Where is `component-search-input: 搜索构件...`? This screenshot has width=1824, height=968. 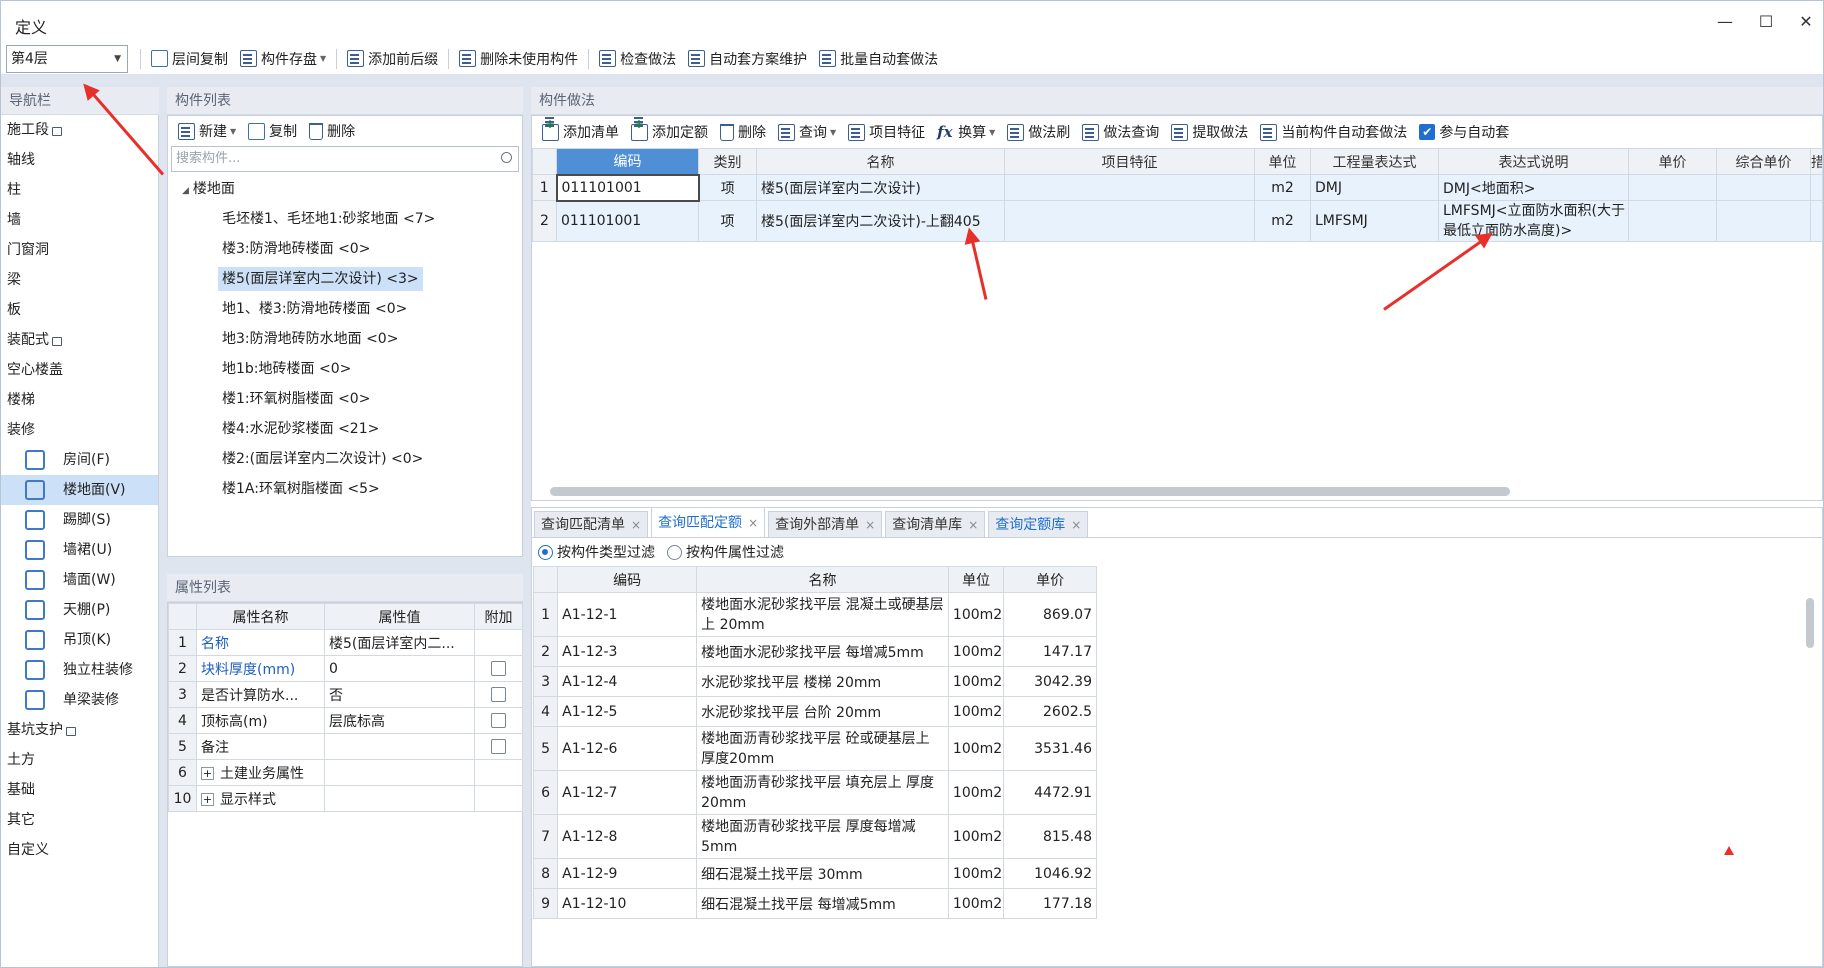 component-search-input: 搜索构件... is located at coordinates (345, 159).